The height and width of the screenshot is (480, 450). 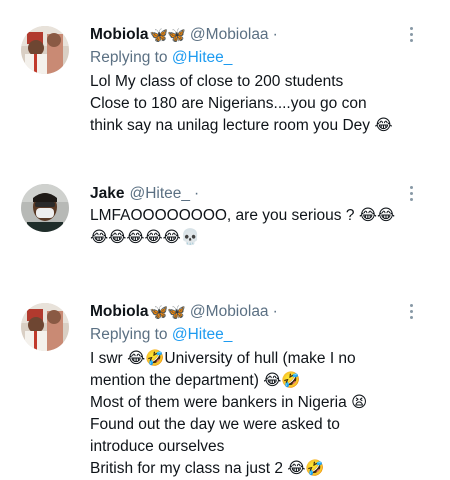 What do you see at coordinates (242, 215) in the screenshot?
I see `text-line: LMFAOOOOOOOO, are you serious ? 😂😂` at bounding box center [242, 215].